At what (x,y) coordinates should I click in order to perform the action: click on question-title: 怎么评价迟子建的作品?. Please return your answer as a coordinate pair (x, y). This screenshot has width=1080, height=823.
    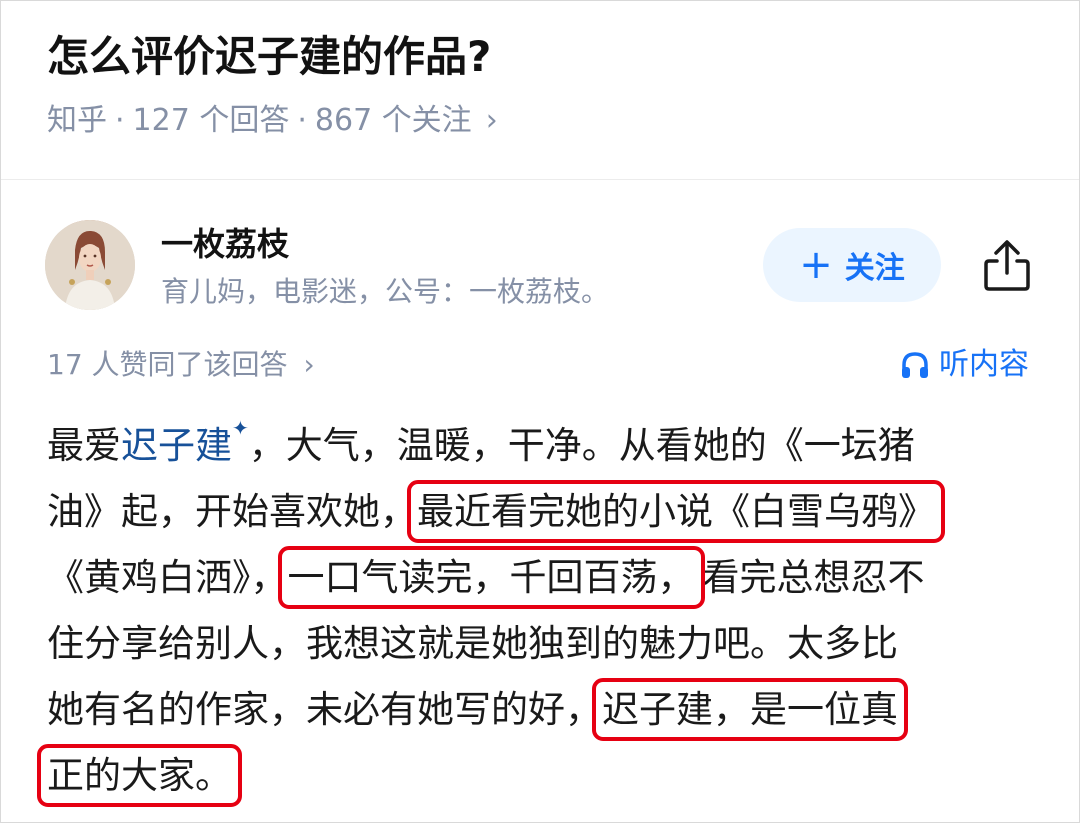
    Looking at the image, I should click on (269, 57).